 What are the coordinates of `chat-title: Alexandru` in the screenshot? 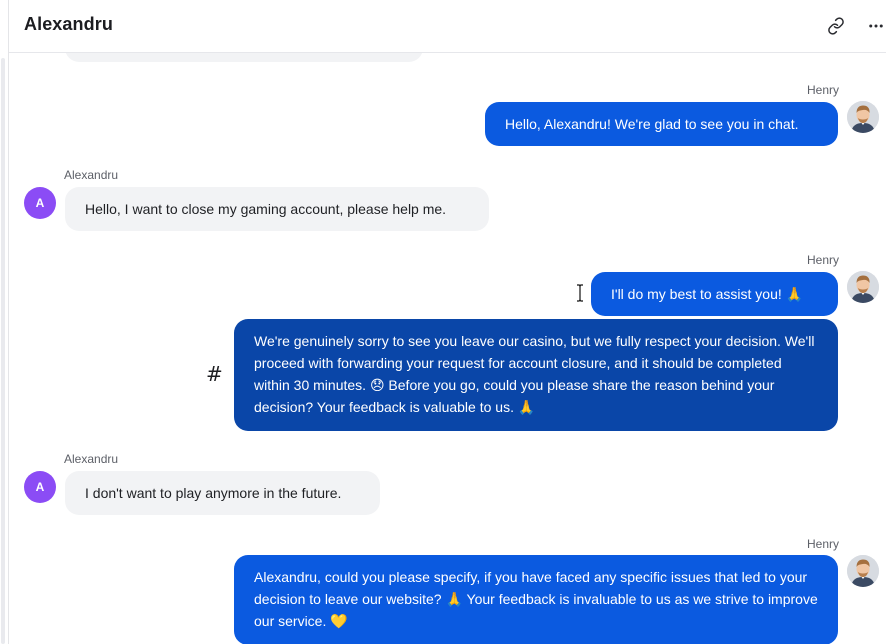 It's located at (68, 24).